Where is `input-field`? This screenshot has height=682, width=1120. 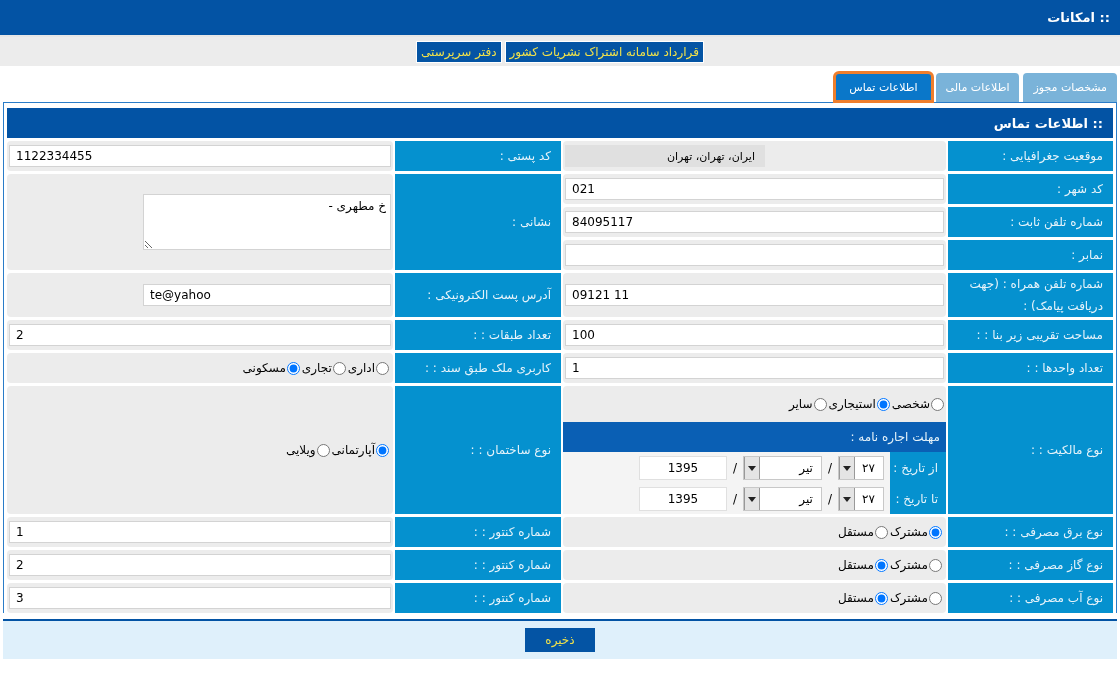
input-field is located at coordinates (754, 255).